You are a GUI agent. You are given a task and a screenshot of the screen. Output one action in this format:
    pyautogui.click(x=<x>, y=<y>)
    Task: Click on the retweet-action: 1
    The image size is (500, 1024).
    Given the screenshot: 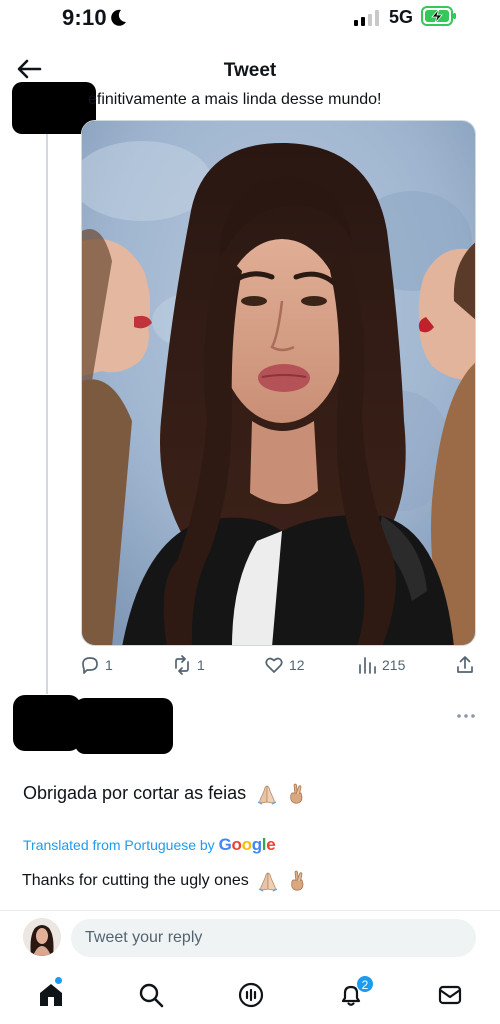 What is the action you would take?
    pyautogui.click(x=188, y=665)
    